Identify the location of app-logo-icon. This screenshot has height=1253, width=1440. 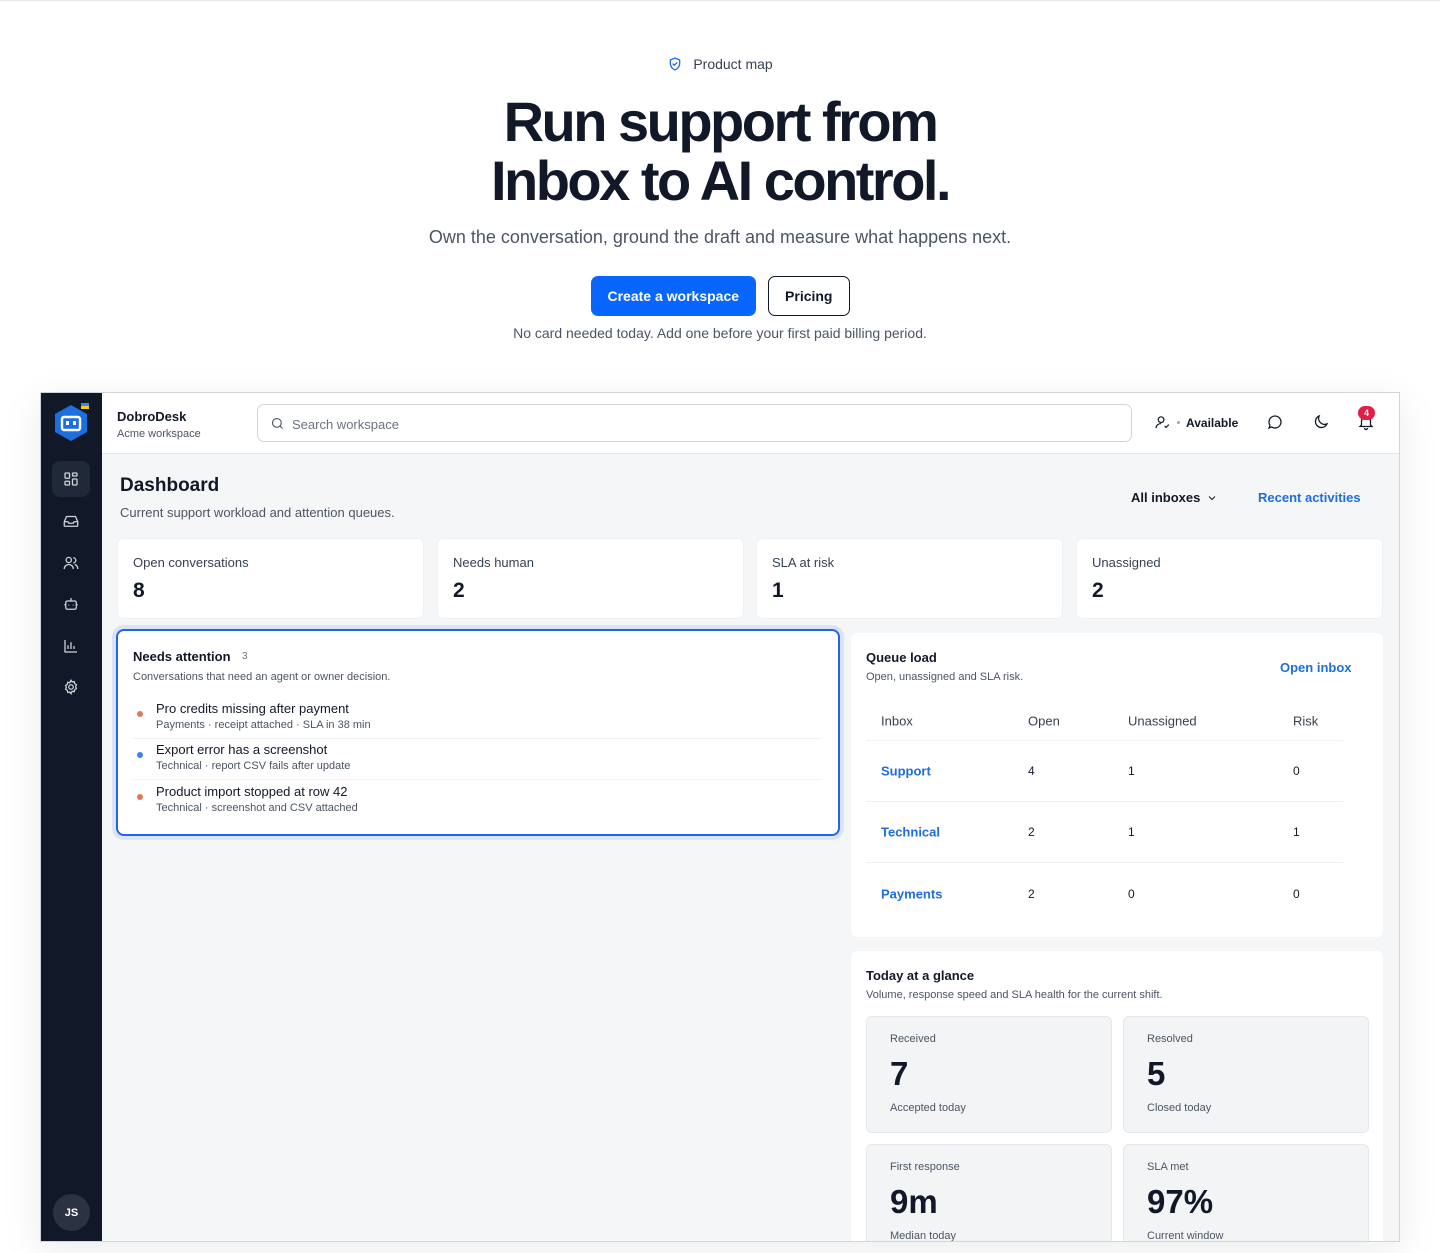
(71, 423).